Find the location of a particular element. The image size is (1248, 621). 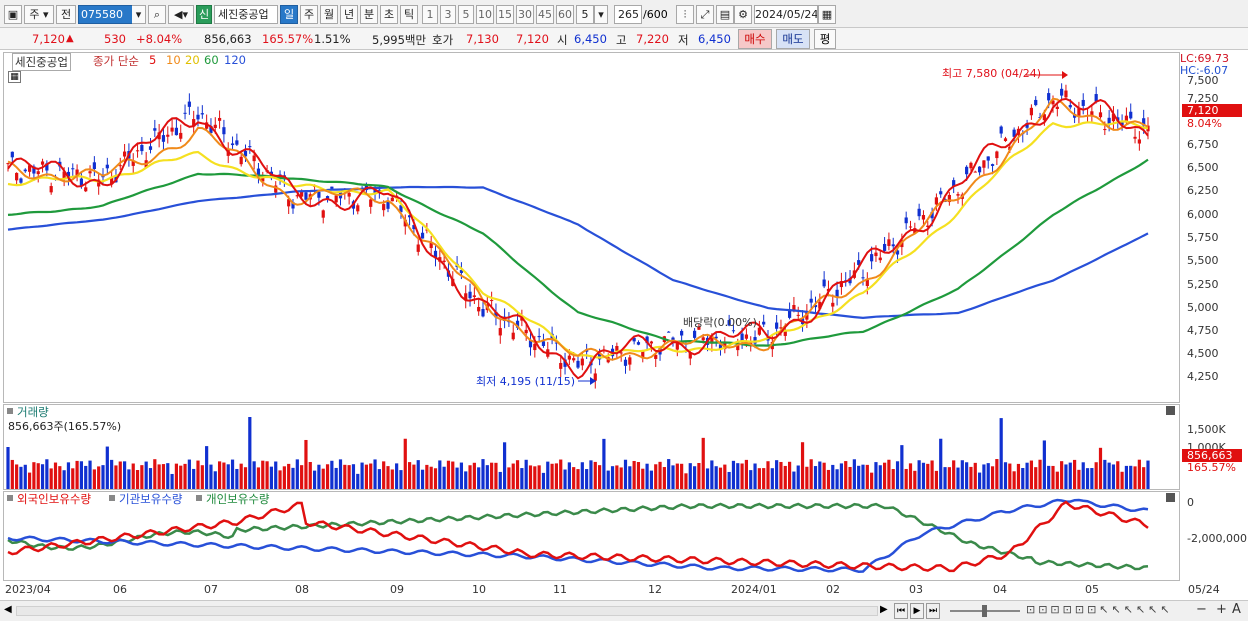

scroll-left-icon: ◀ is located at coordinates (8, 609).